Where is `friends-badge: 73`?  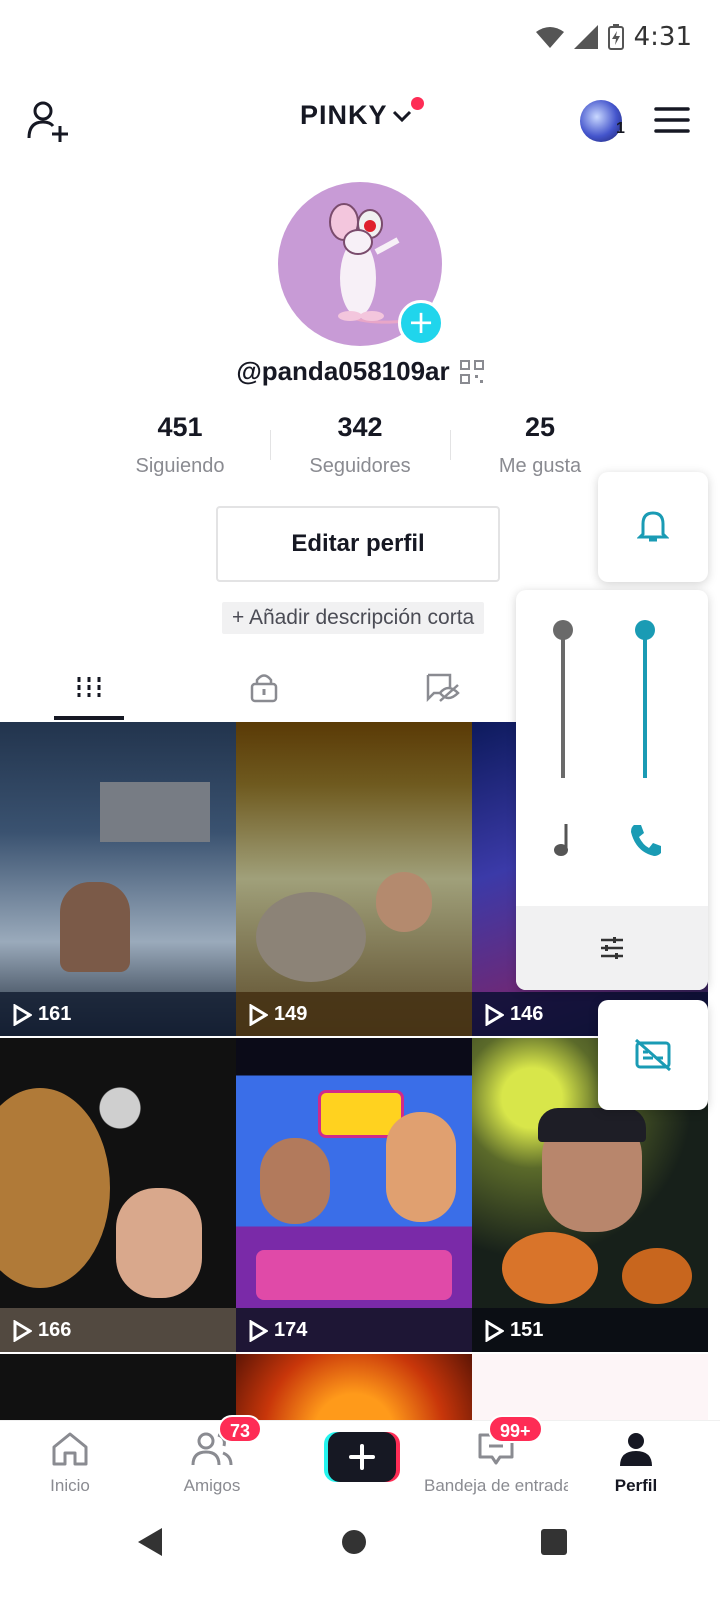
friends-badge: 73 is located at coordinates (240, 1429).